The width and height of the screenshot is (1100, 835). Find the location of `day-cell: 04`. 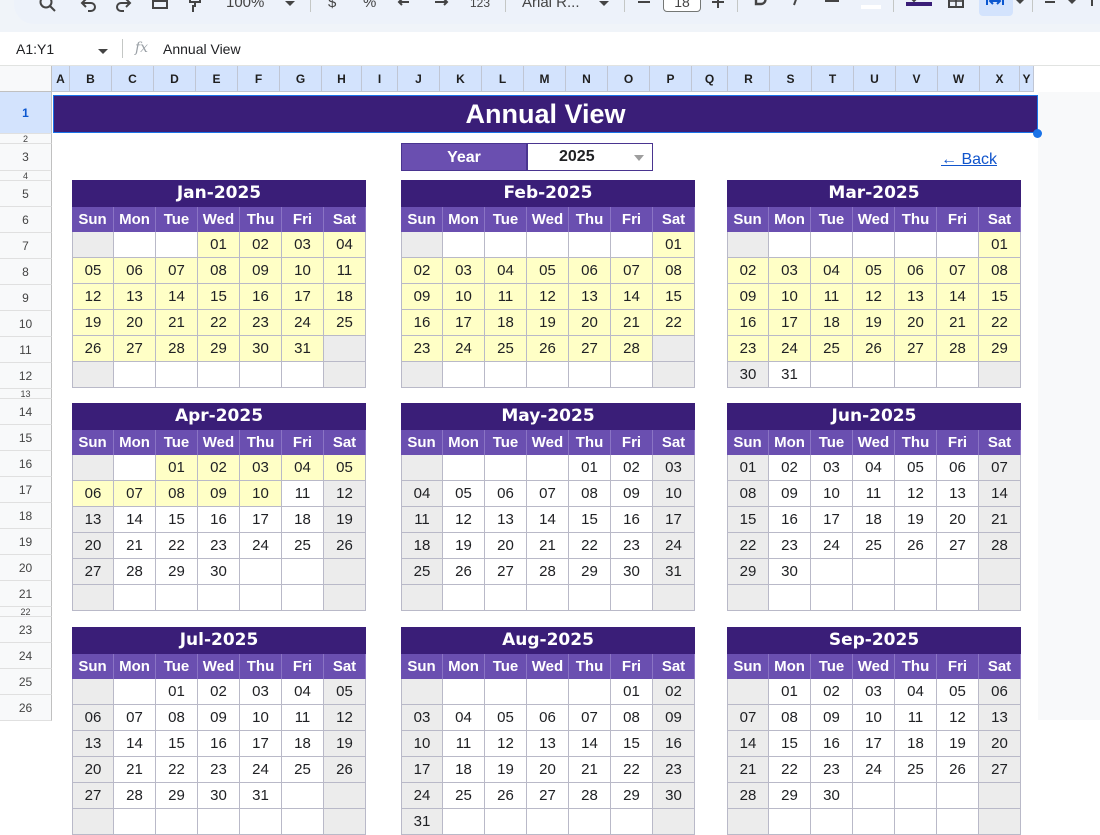

day-cell: 04 is located at coordinates (303, 692).